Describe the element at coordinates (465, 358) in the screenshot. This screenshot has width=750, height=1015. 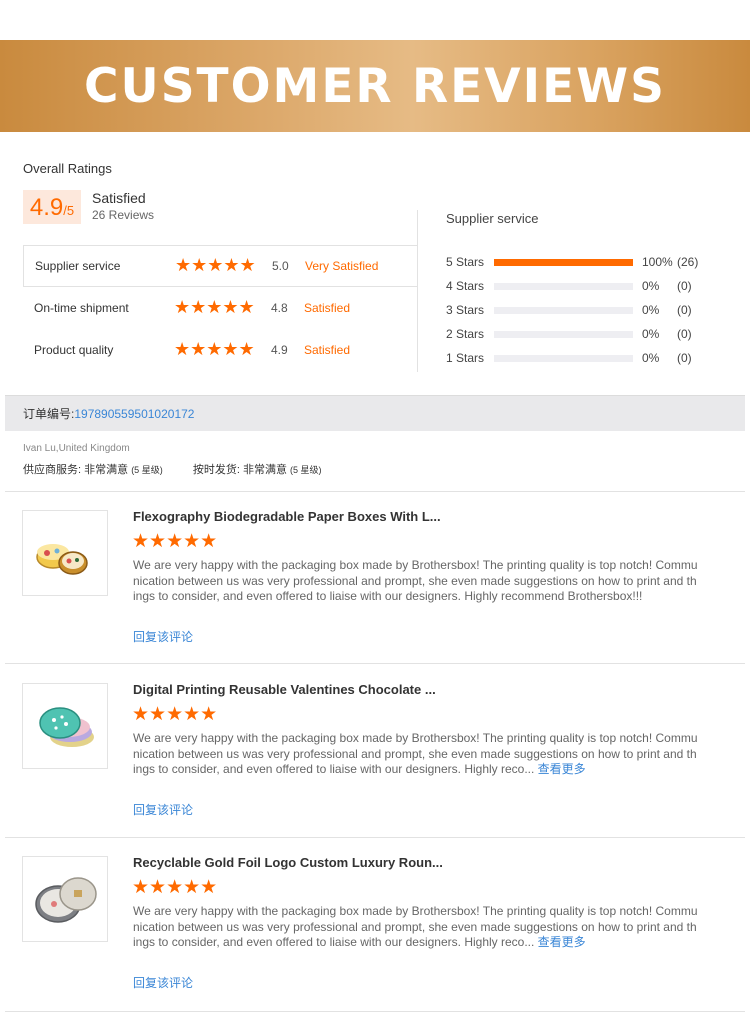
I see `dist-label: 1 Stars` at that location.